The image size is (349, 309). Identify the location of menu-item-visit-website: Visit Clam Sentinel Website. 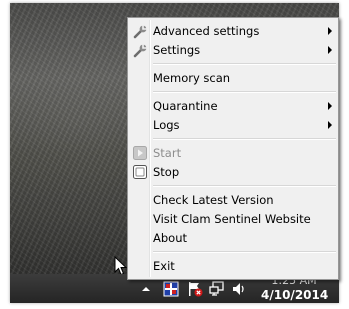
(233, 219).